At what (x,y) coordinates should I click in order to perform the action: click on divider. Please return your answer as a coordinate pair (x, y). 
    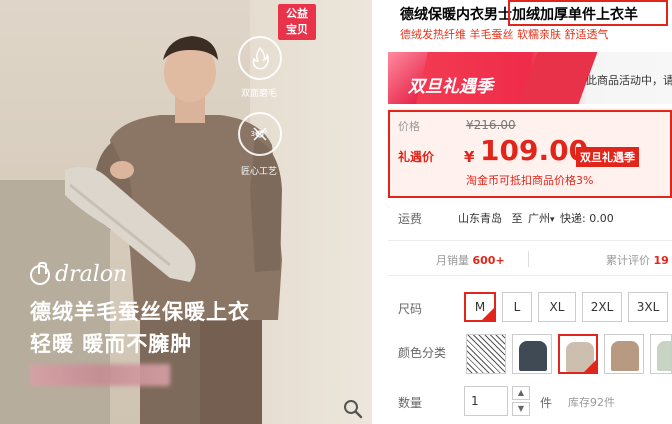
    Looking at the image, I should click on (528, 259).